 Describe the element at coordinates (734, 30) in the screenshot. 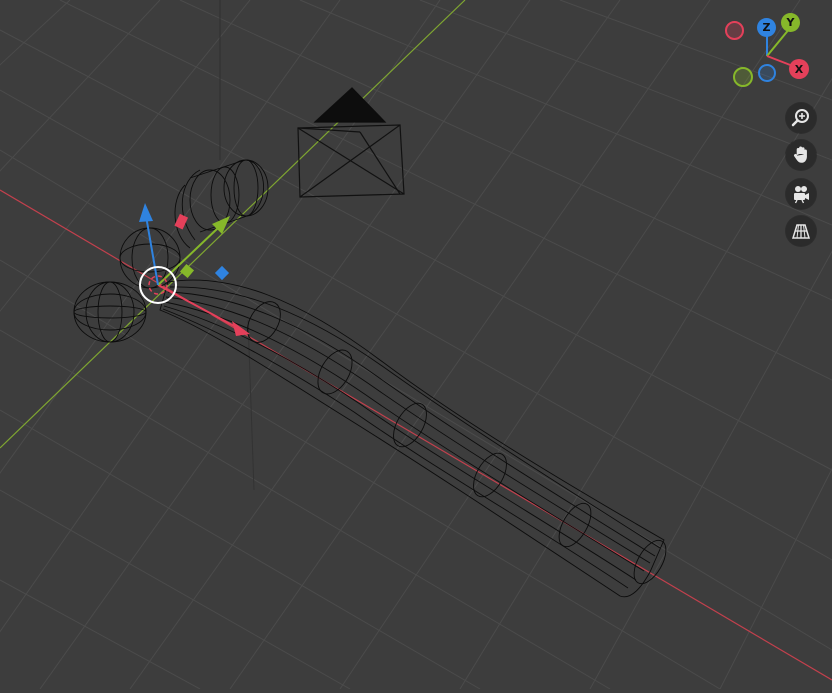

I see `gizmo-negative-x-ball` at that location.